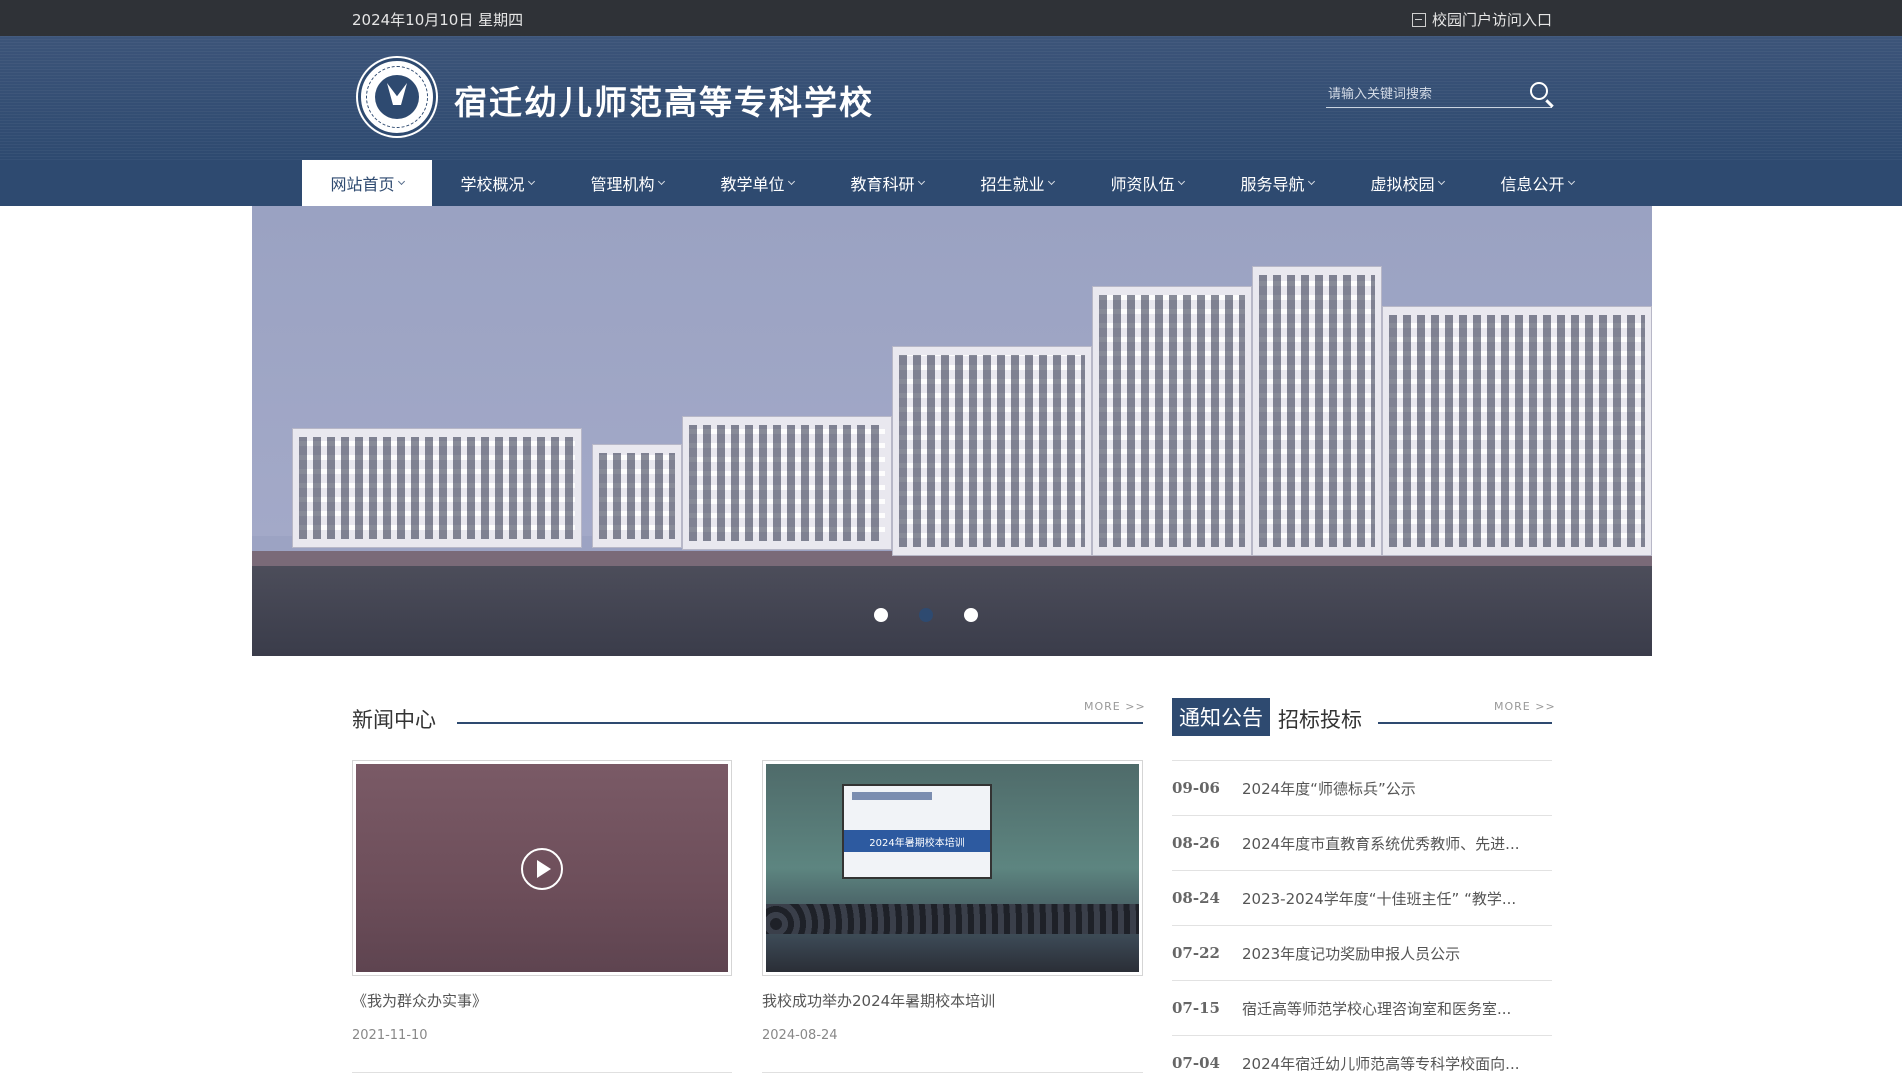 This screenshot has width=1902, height=1090. I want to click on nav-item-label: 教学单位, so click(752, 184).